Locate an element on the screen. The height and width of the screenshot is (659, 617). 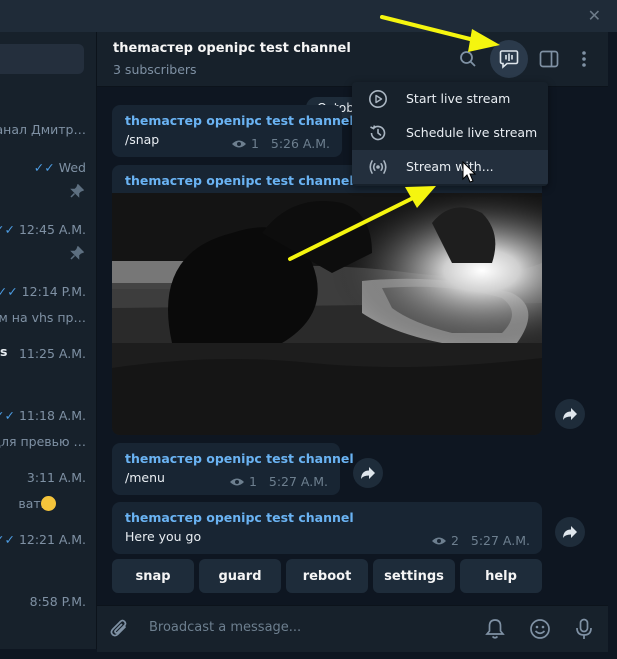
attach-icon is located at coordinates (120, 629).